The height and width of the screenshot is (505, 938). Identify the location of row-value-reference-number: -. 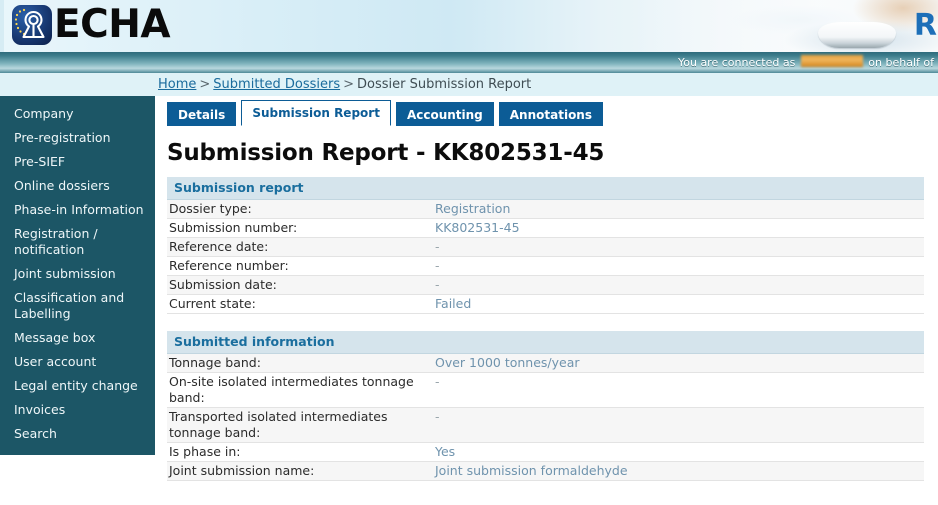
(437, 265).